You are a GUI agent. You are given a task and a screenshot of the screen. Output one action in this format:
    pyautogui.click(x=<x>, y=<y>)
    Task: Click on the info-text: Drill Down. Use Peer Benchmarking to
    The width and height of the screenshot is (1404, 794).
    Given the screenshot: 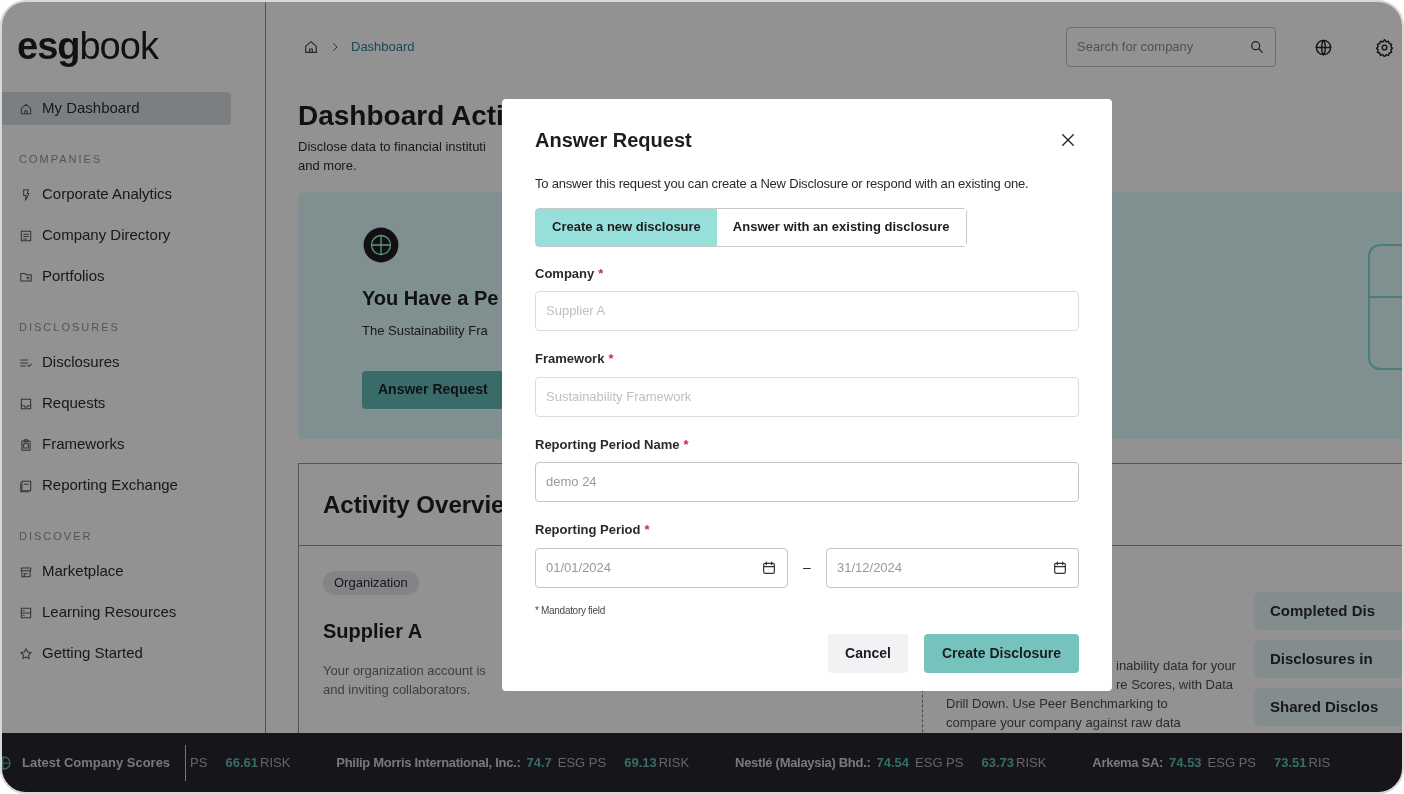 What is the action you would take?
    pyautogui.click(x=1057, y=704)
    